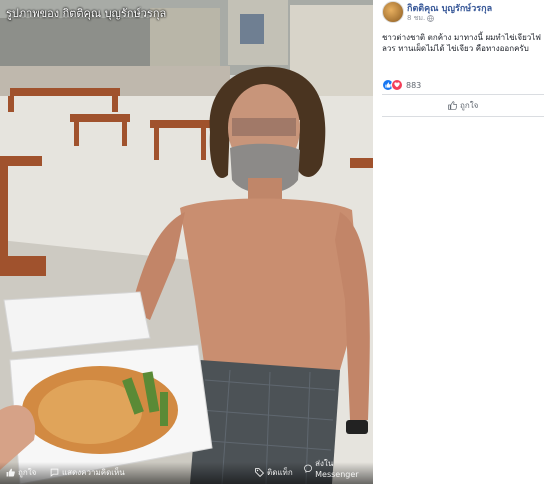 The image size is (550, 484). Describe the element at coordinates (414, 85) in the screenshot. I see `reaction-count: 883` at that location.